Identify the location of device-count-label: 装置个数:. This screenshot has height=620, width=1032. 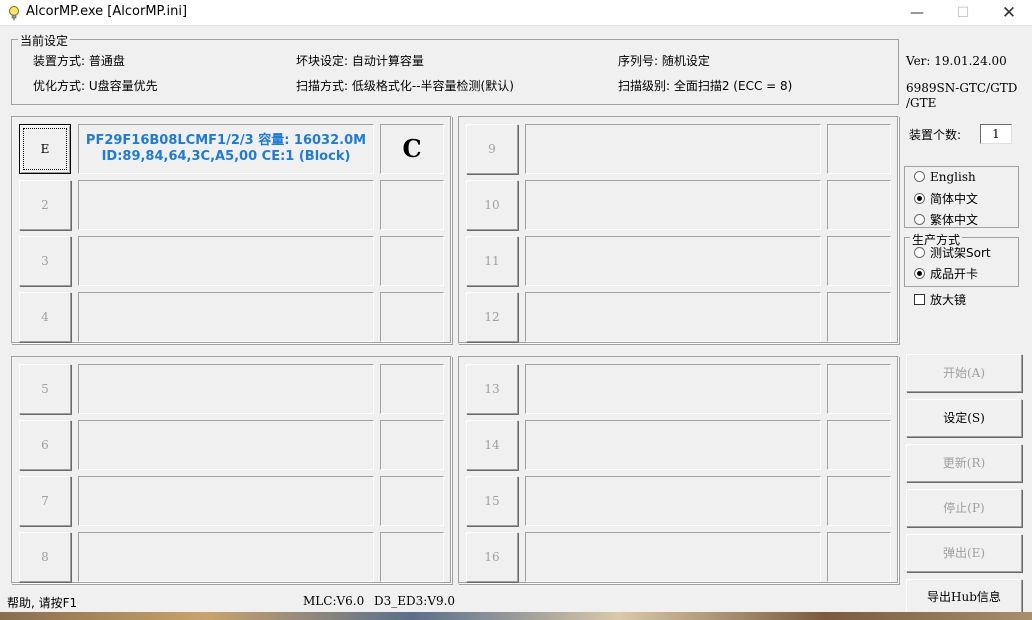
(935, 135).